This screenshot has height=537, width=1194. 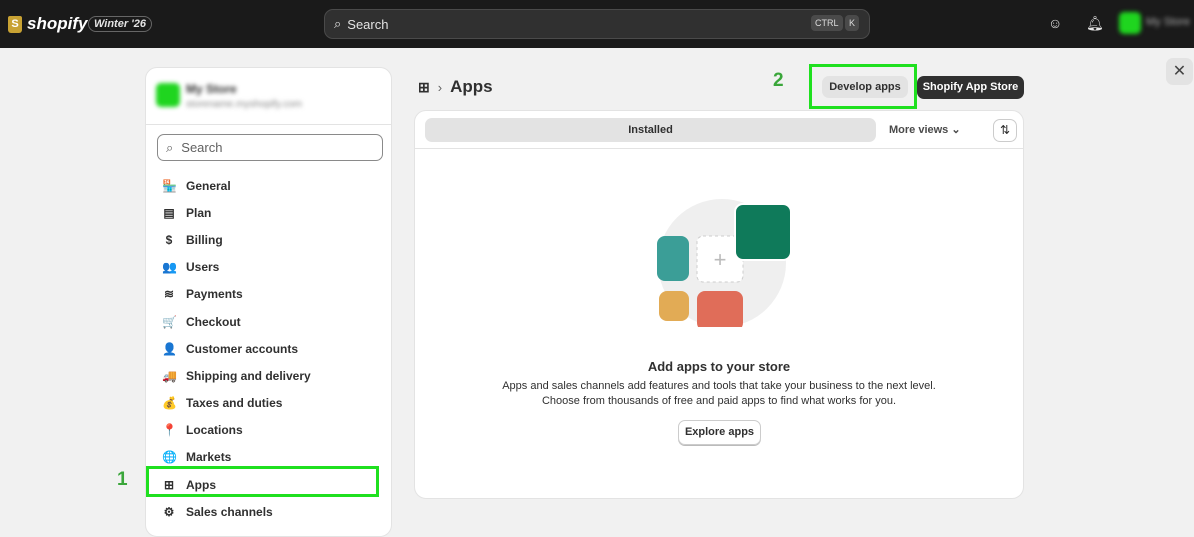 I want to click on bell-icon: 🔔︎, so click(x=1095, y=23).